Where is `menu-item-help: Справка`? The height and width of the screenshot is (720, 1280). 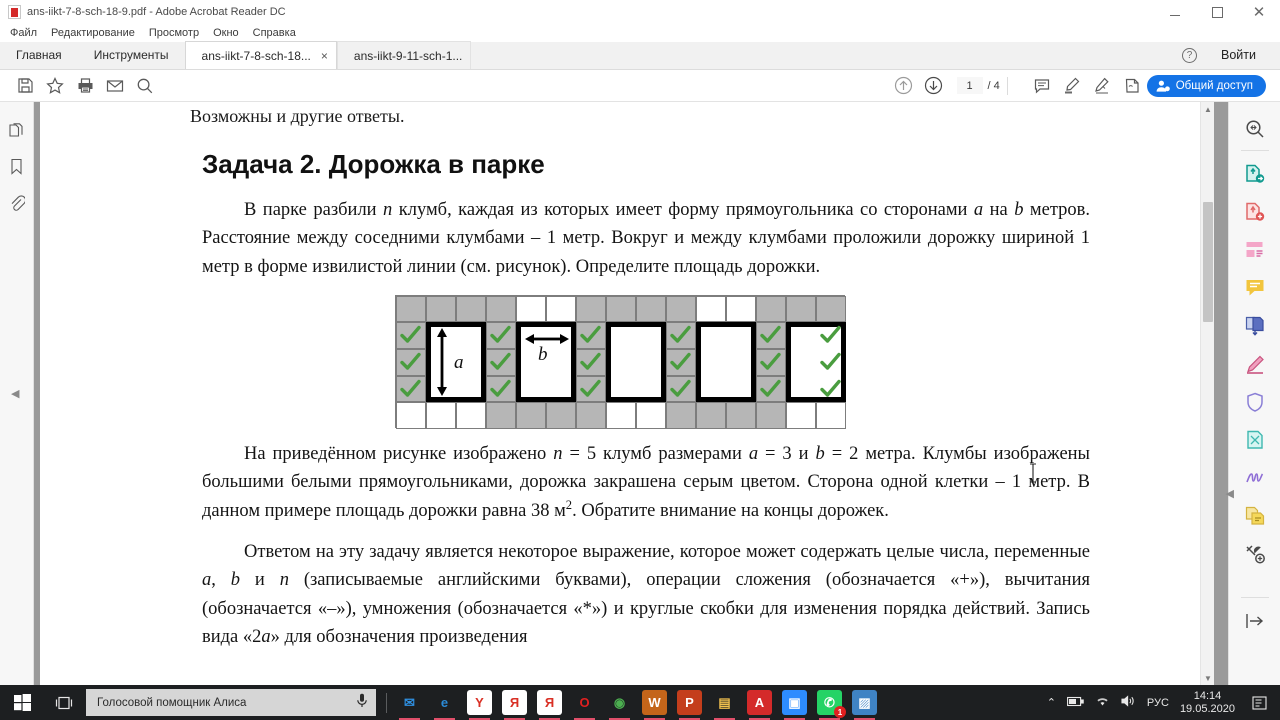 menu-item-help: Справка is located at coordinates (274, 33).